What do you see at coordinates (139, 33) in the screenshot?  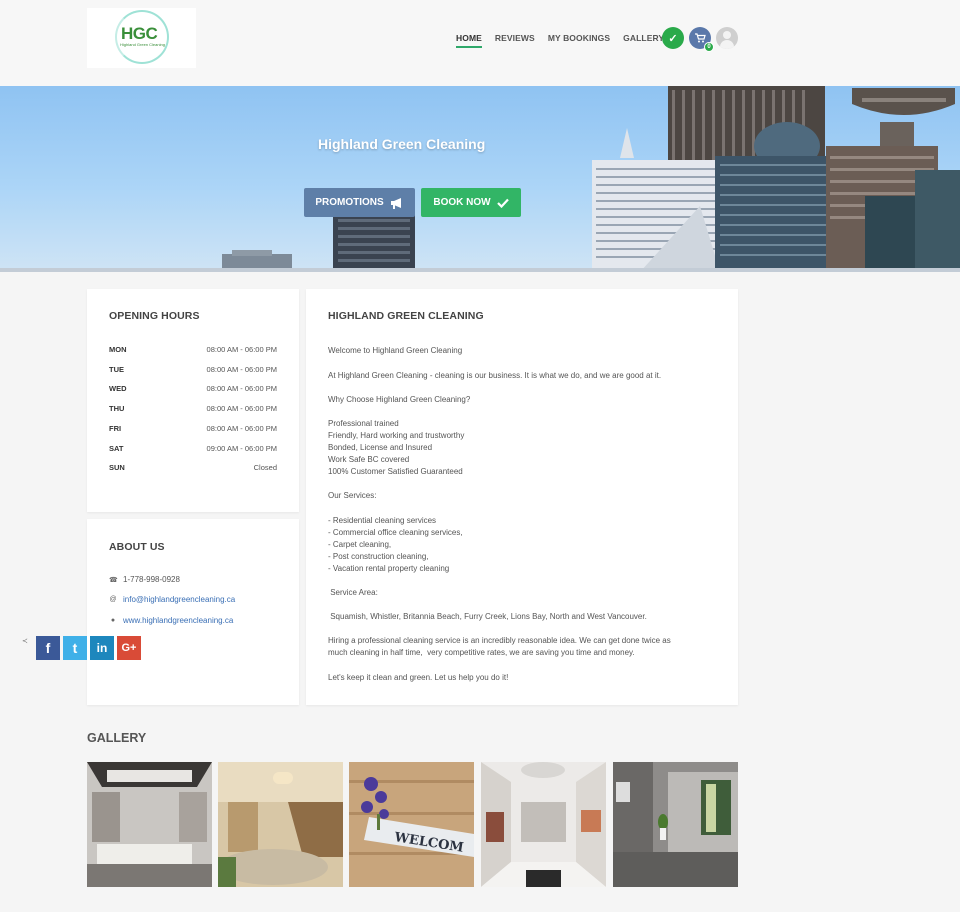 I see `logo-mark: HGC` at bounding box center [139, 33].